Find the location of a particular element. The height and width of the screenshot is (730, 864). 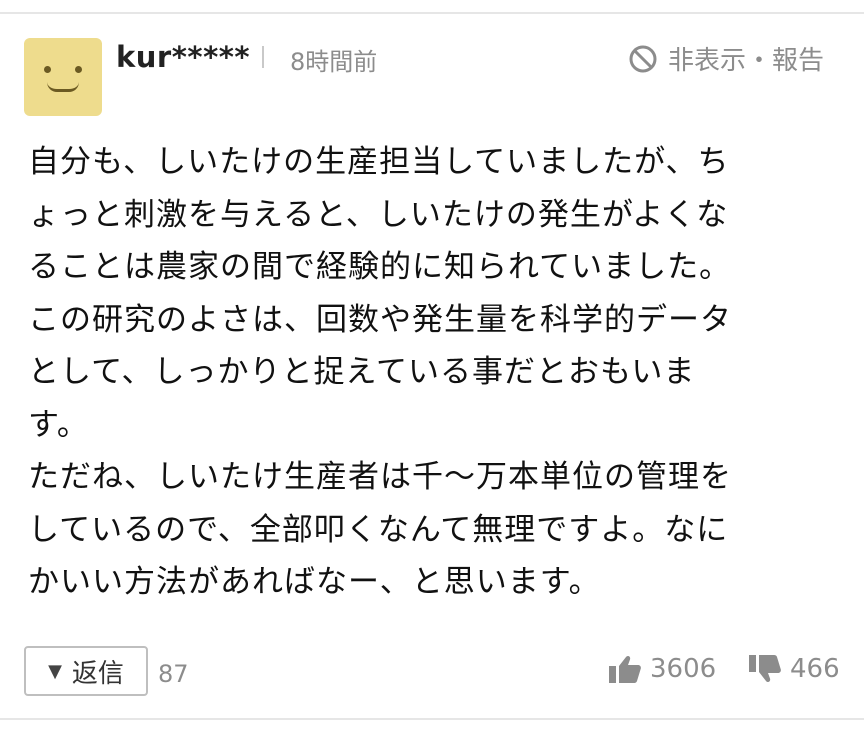

user-avatar is located at coordinates (63, 77).